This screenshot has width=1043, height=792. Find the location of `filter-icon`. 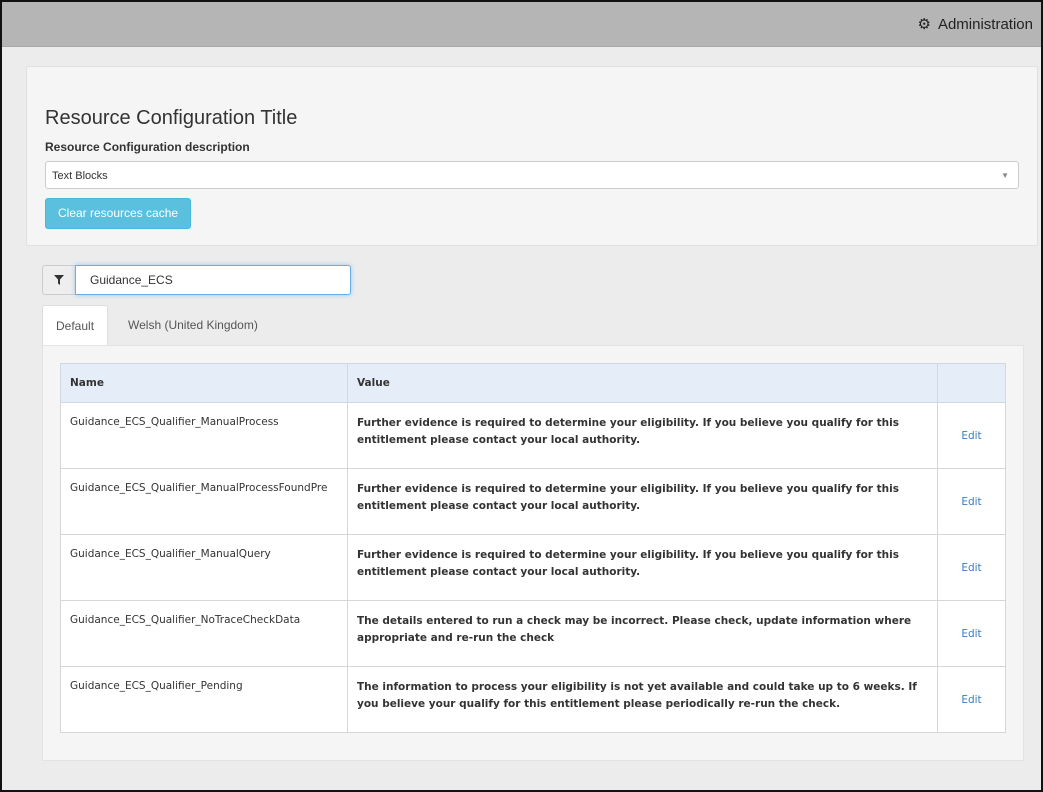

filter-icon is located at coordinates (58, 280).